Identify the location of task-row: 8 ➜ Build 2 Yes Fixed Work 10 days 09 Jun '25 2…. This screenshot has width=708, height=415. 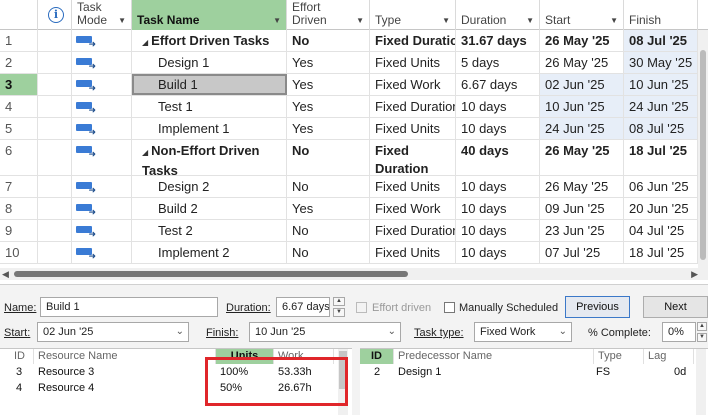
(349, 209).